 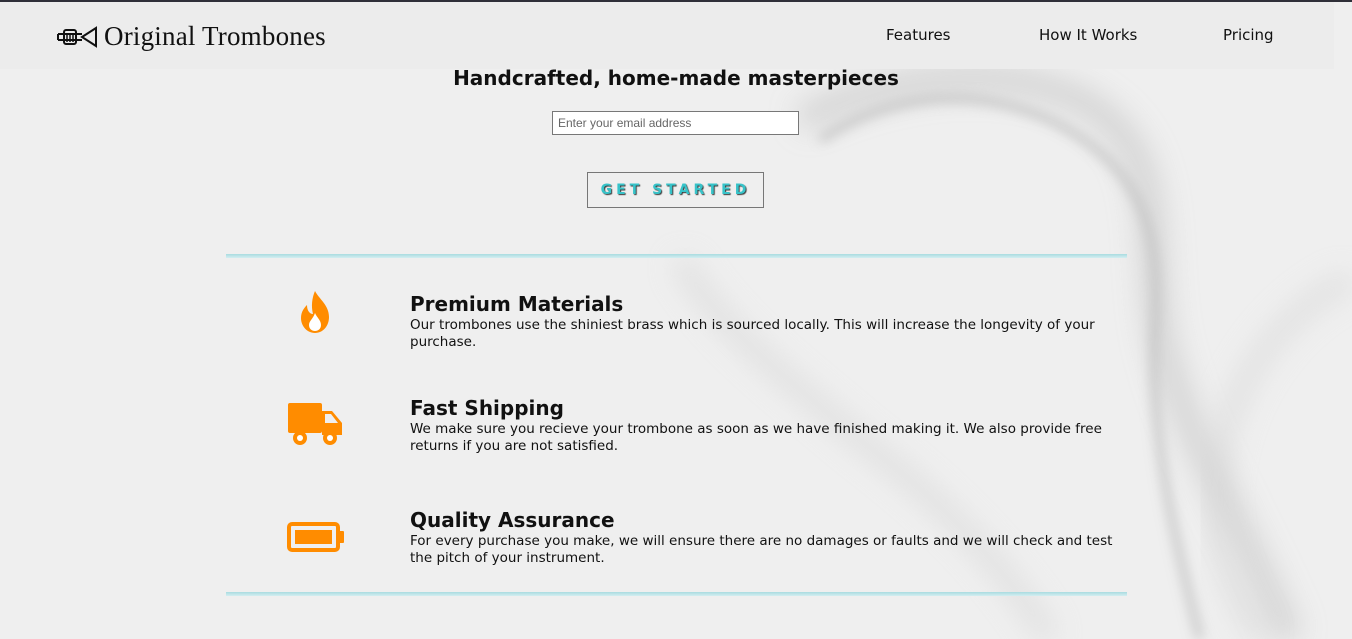 I want to click on divider-bottom, so click(x=676, y=594).